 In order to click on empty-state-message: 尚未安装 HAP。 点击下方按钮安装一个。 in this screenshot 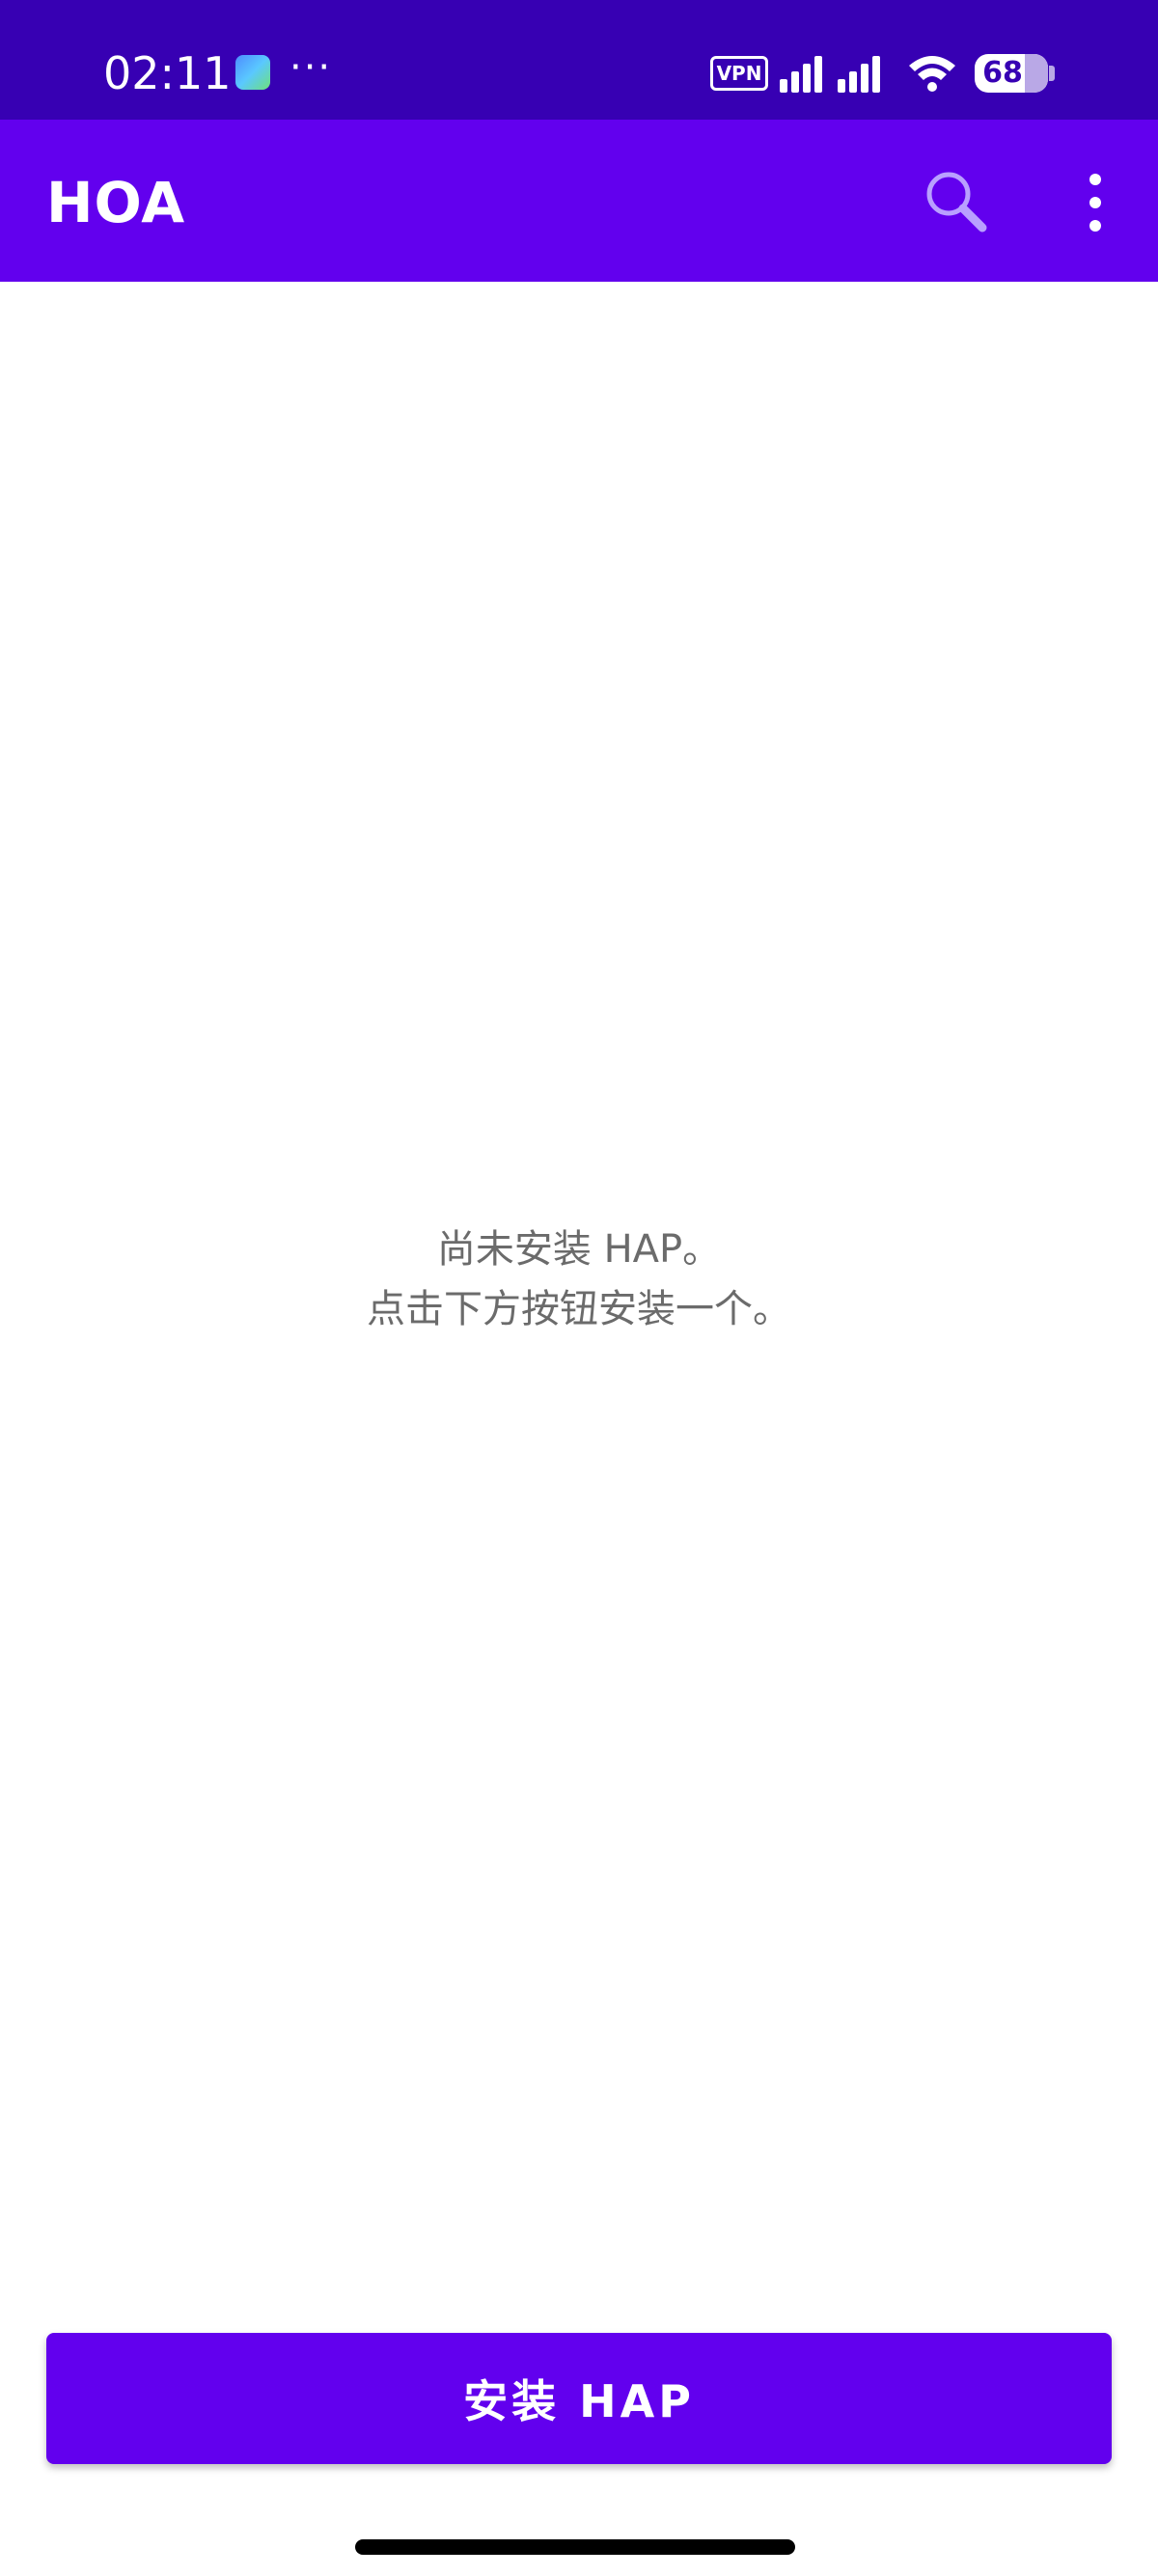, I will do `click(579, 1279)`.